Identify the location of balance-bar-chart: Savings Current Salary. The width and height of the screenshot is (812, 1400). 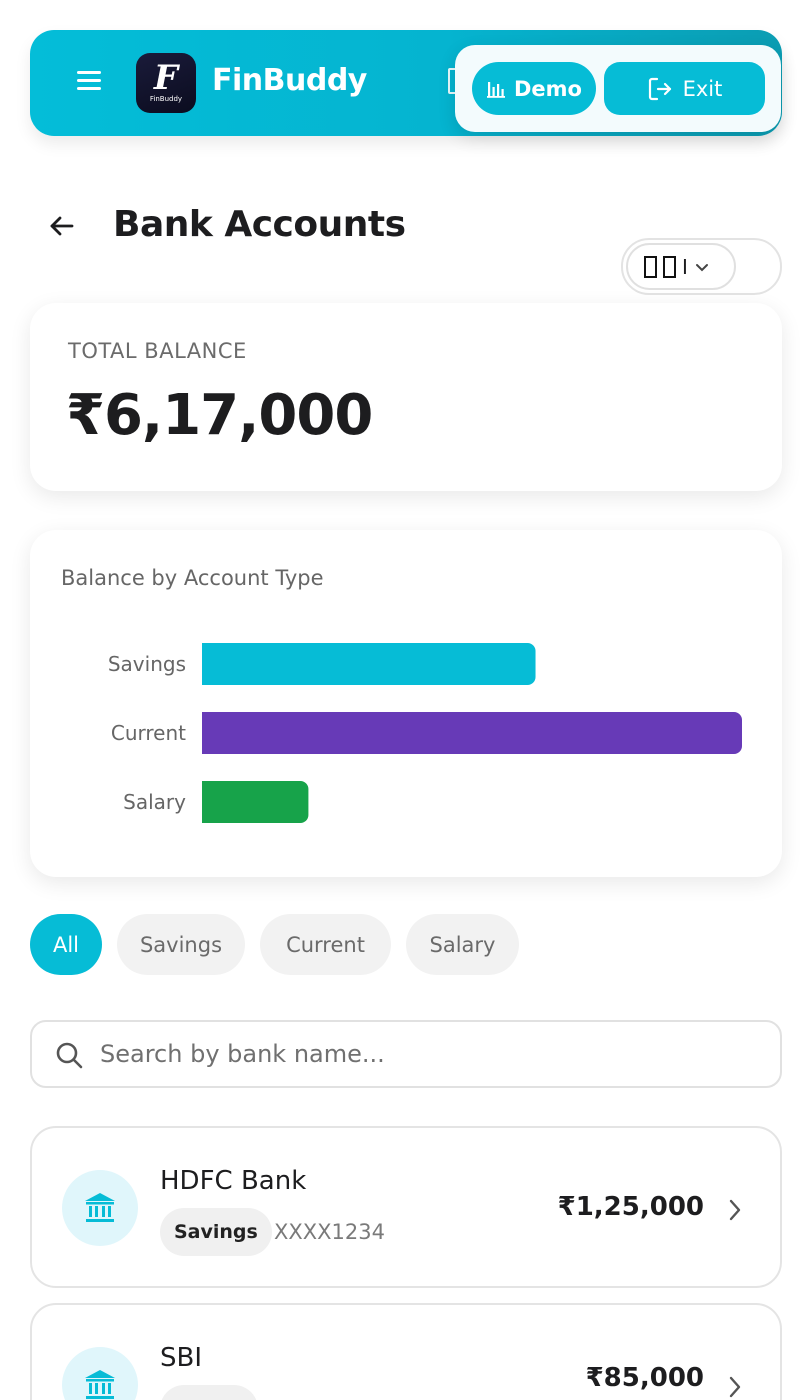
(425, 733).